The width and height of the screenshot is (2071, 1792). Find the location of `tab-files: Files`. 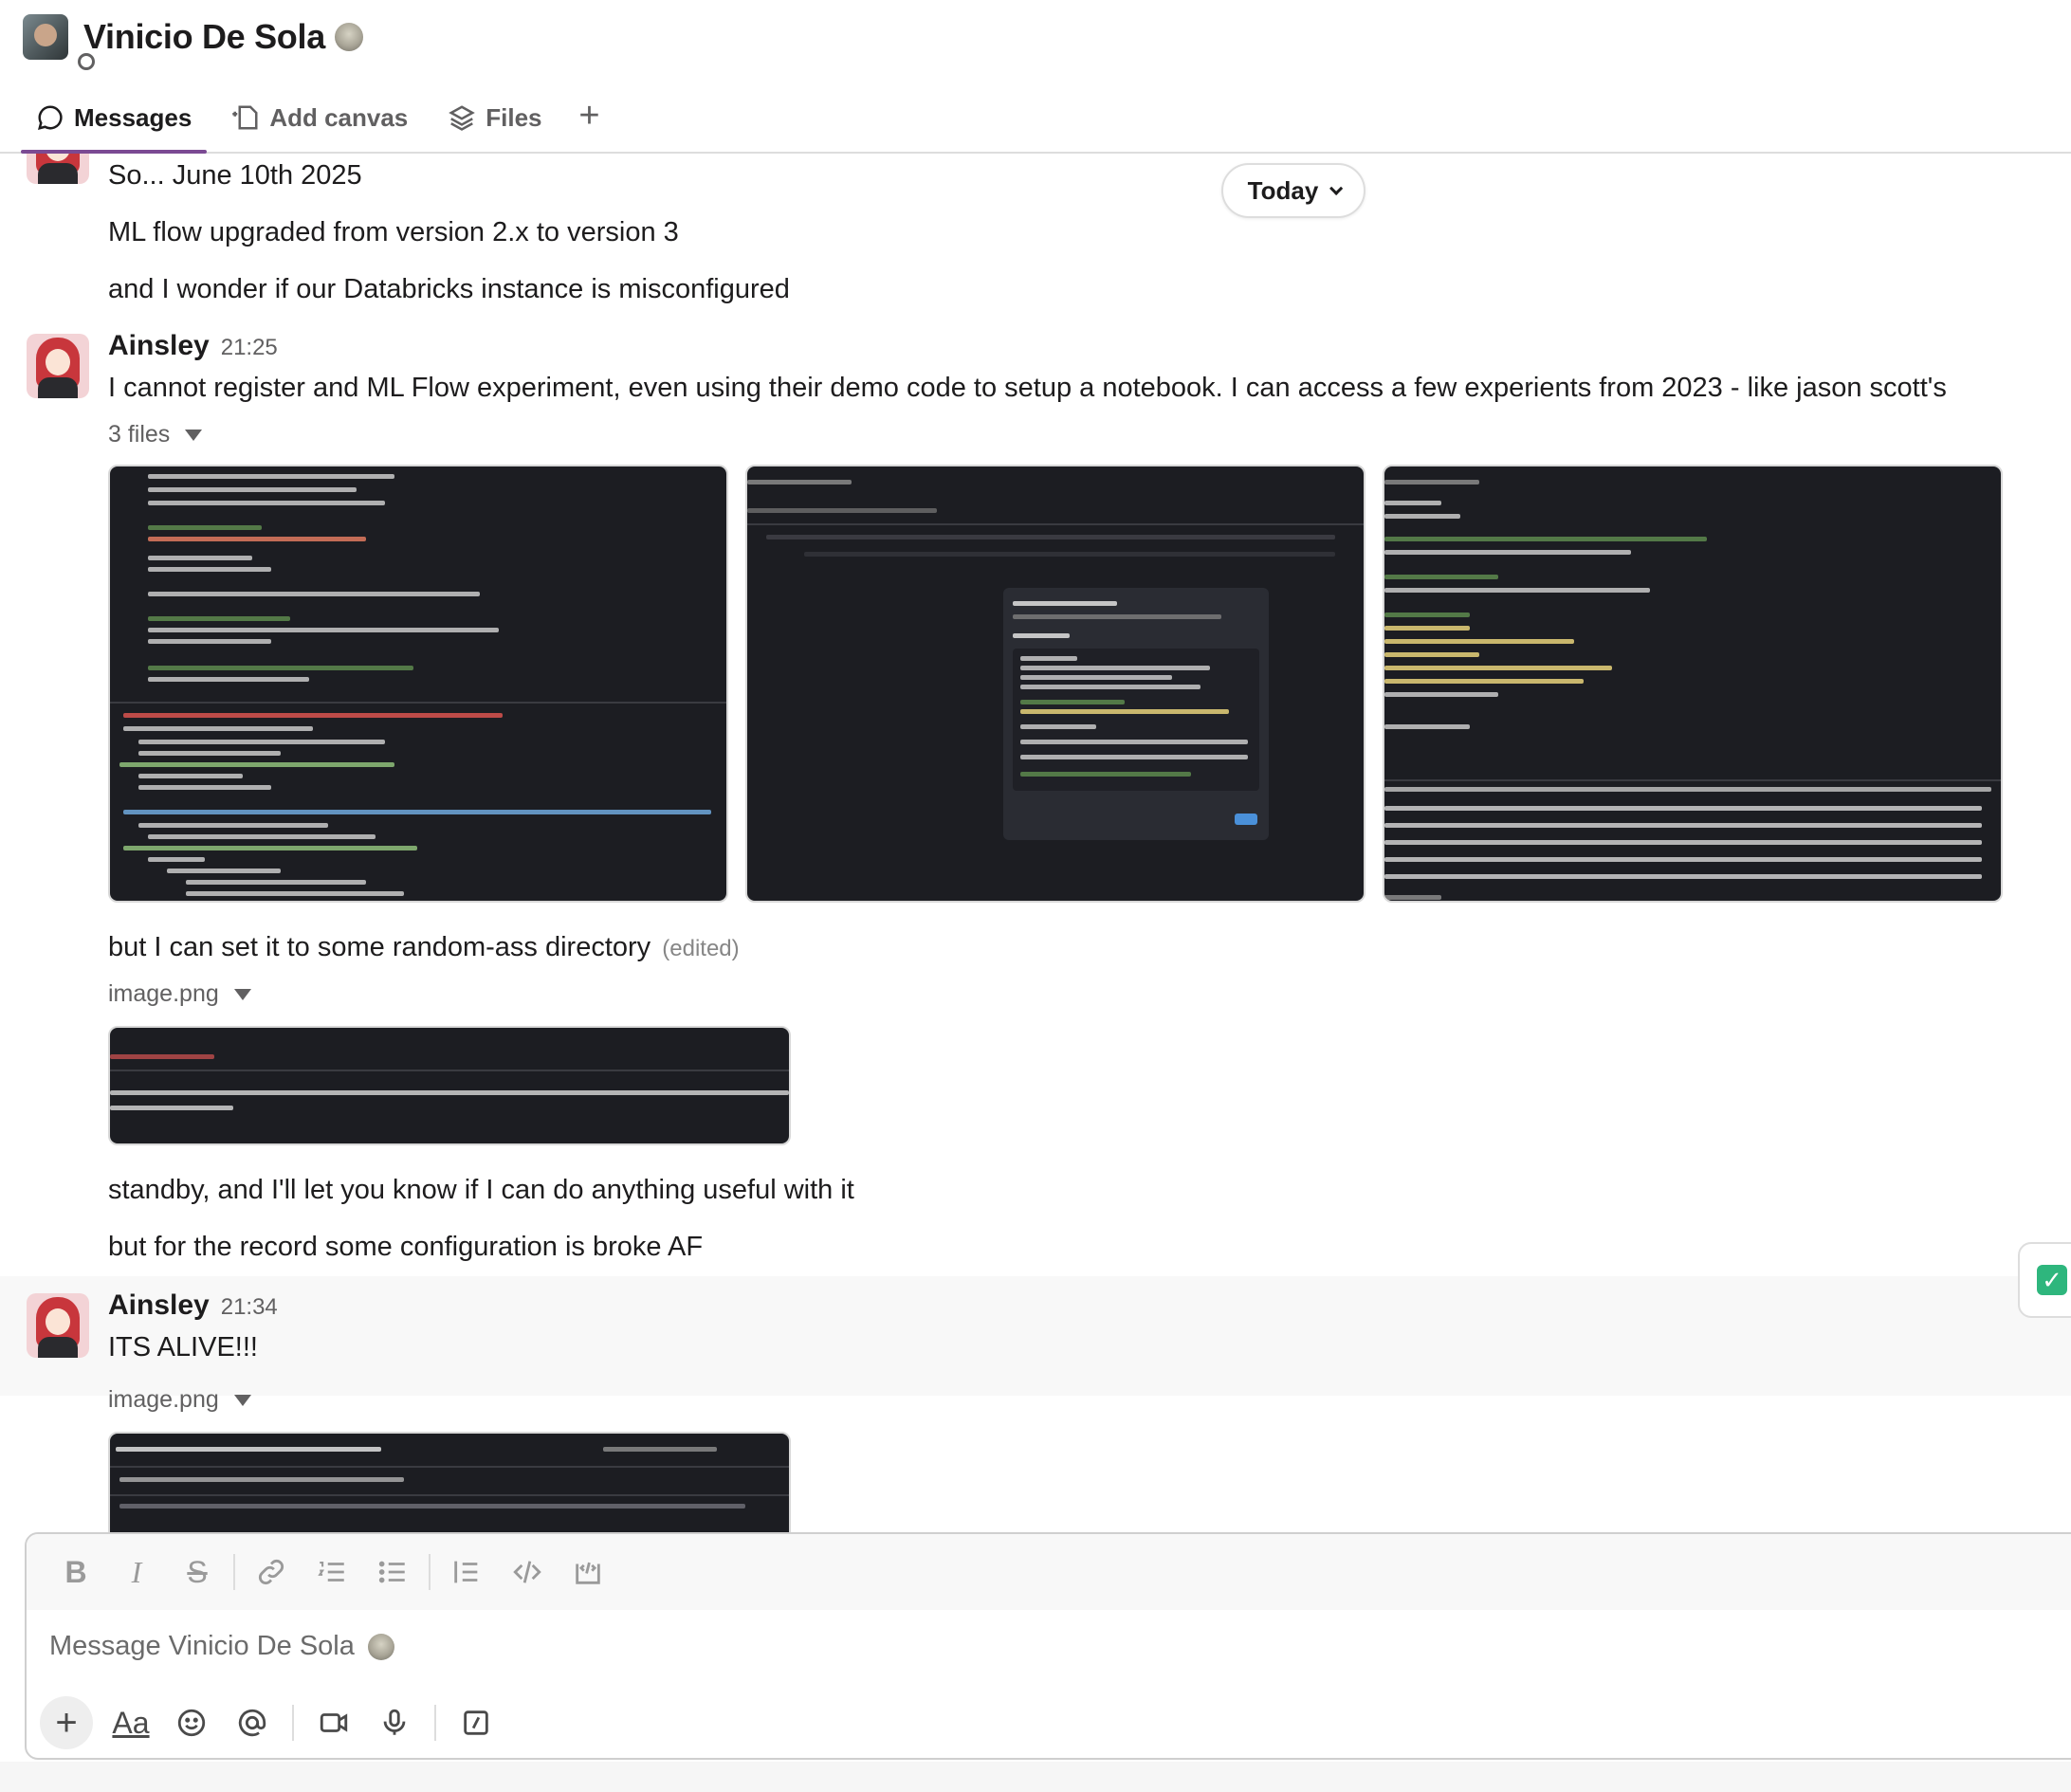

tab-files: Files is located at coordinates (494, 117).